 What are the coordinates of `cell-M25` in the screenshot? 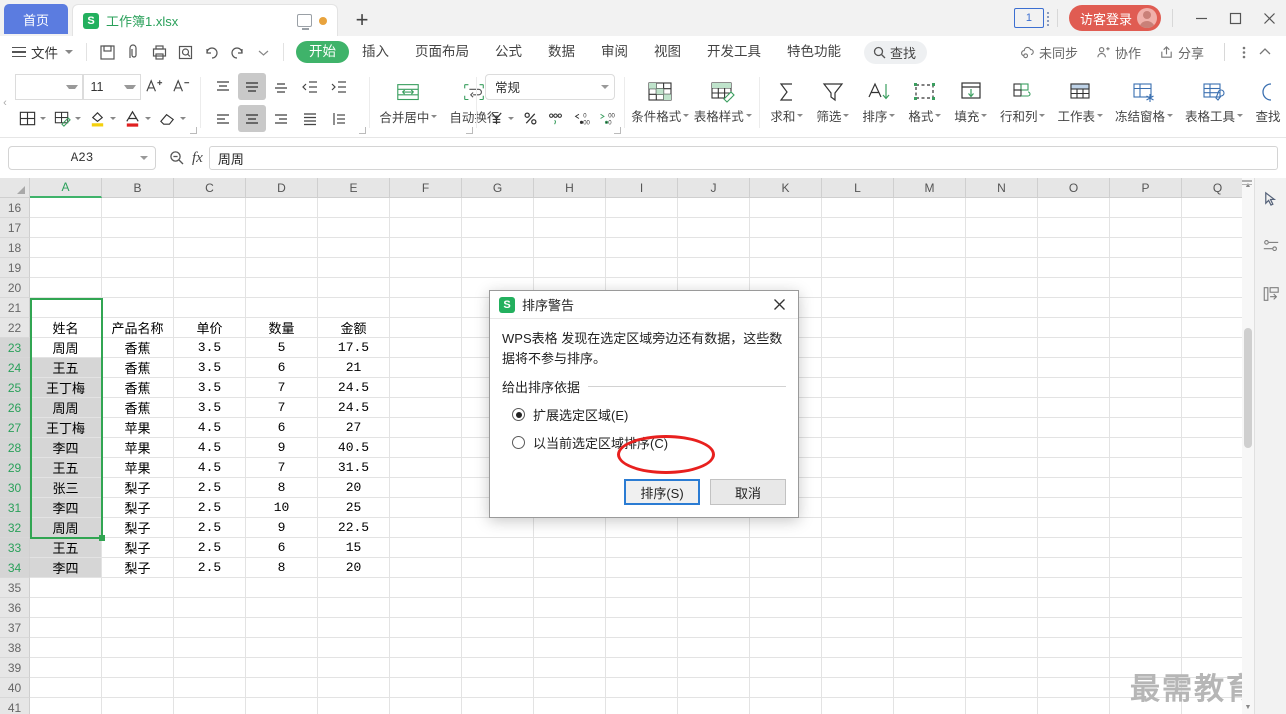 It's located at (930, 388).